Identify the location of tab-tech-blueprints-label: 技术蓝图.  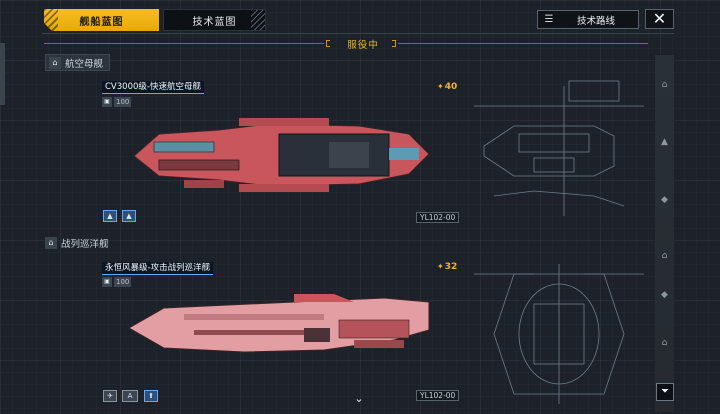
(214, 22).